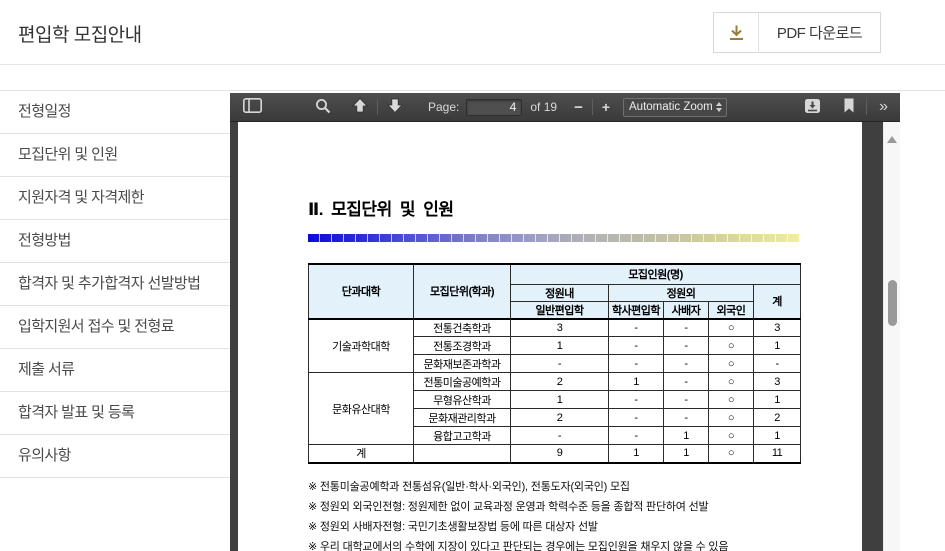 The image size is (945, 551). What do you see at coordinates (115, 241) in the screenshot?
I see `sidebar-item-method: 전형방법` at bounding box center [115, 241].